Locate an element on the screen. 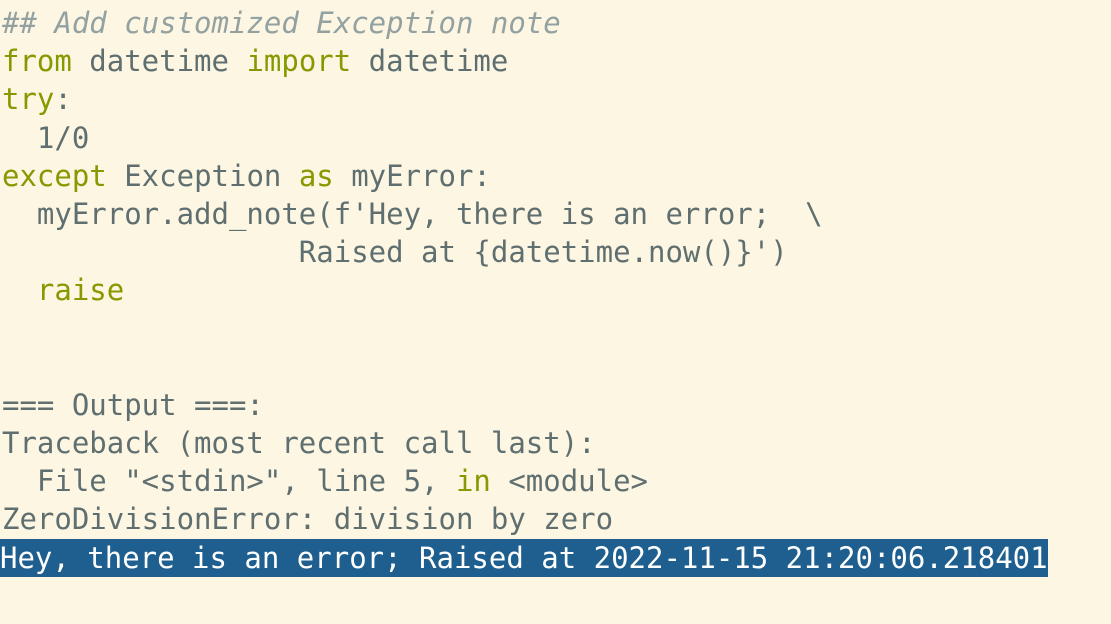 This screenshot has height=624, width=1111. output-header: === Output ===: is located at coordinates (555, 405).